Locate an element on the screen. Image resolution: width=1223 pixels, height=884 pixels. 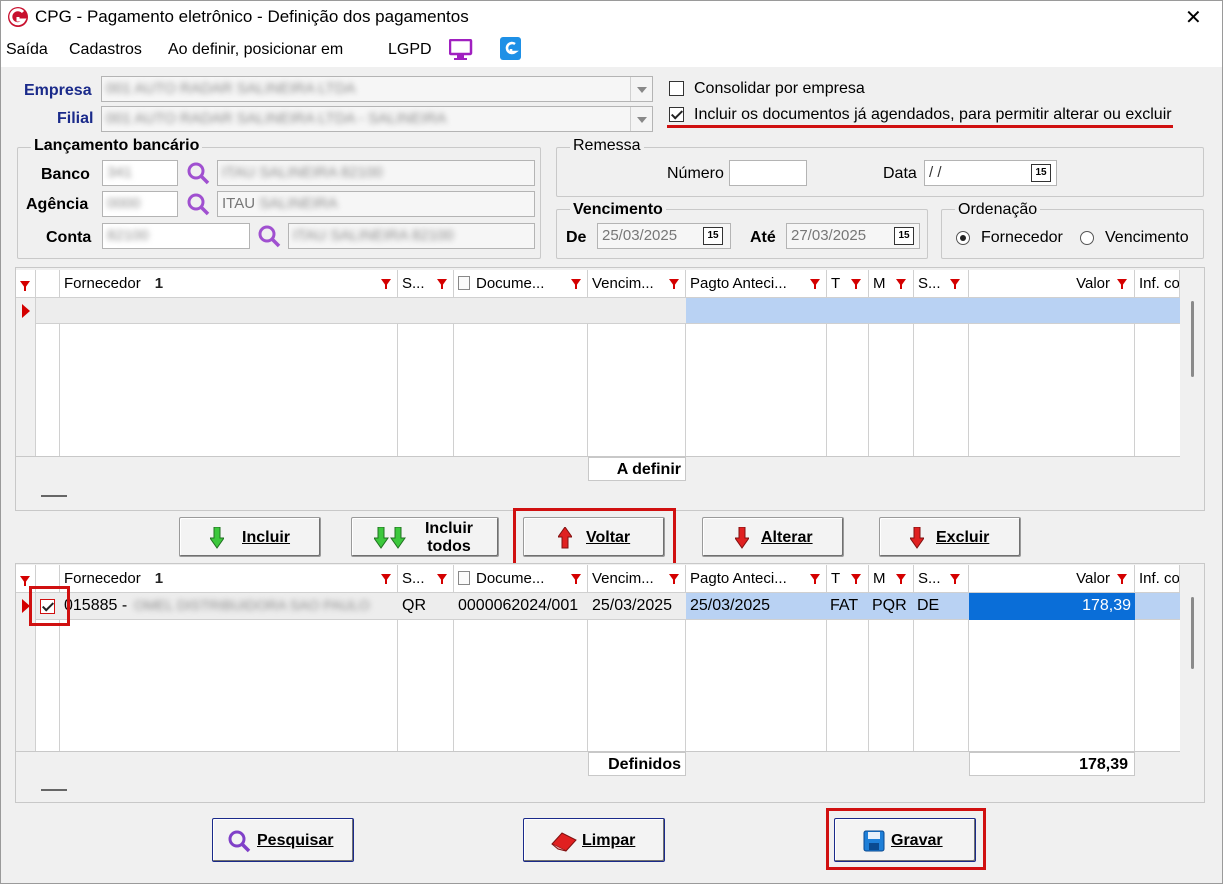
incluir-agendados-checkbox is located at coordinates (676, 114).